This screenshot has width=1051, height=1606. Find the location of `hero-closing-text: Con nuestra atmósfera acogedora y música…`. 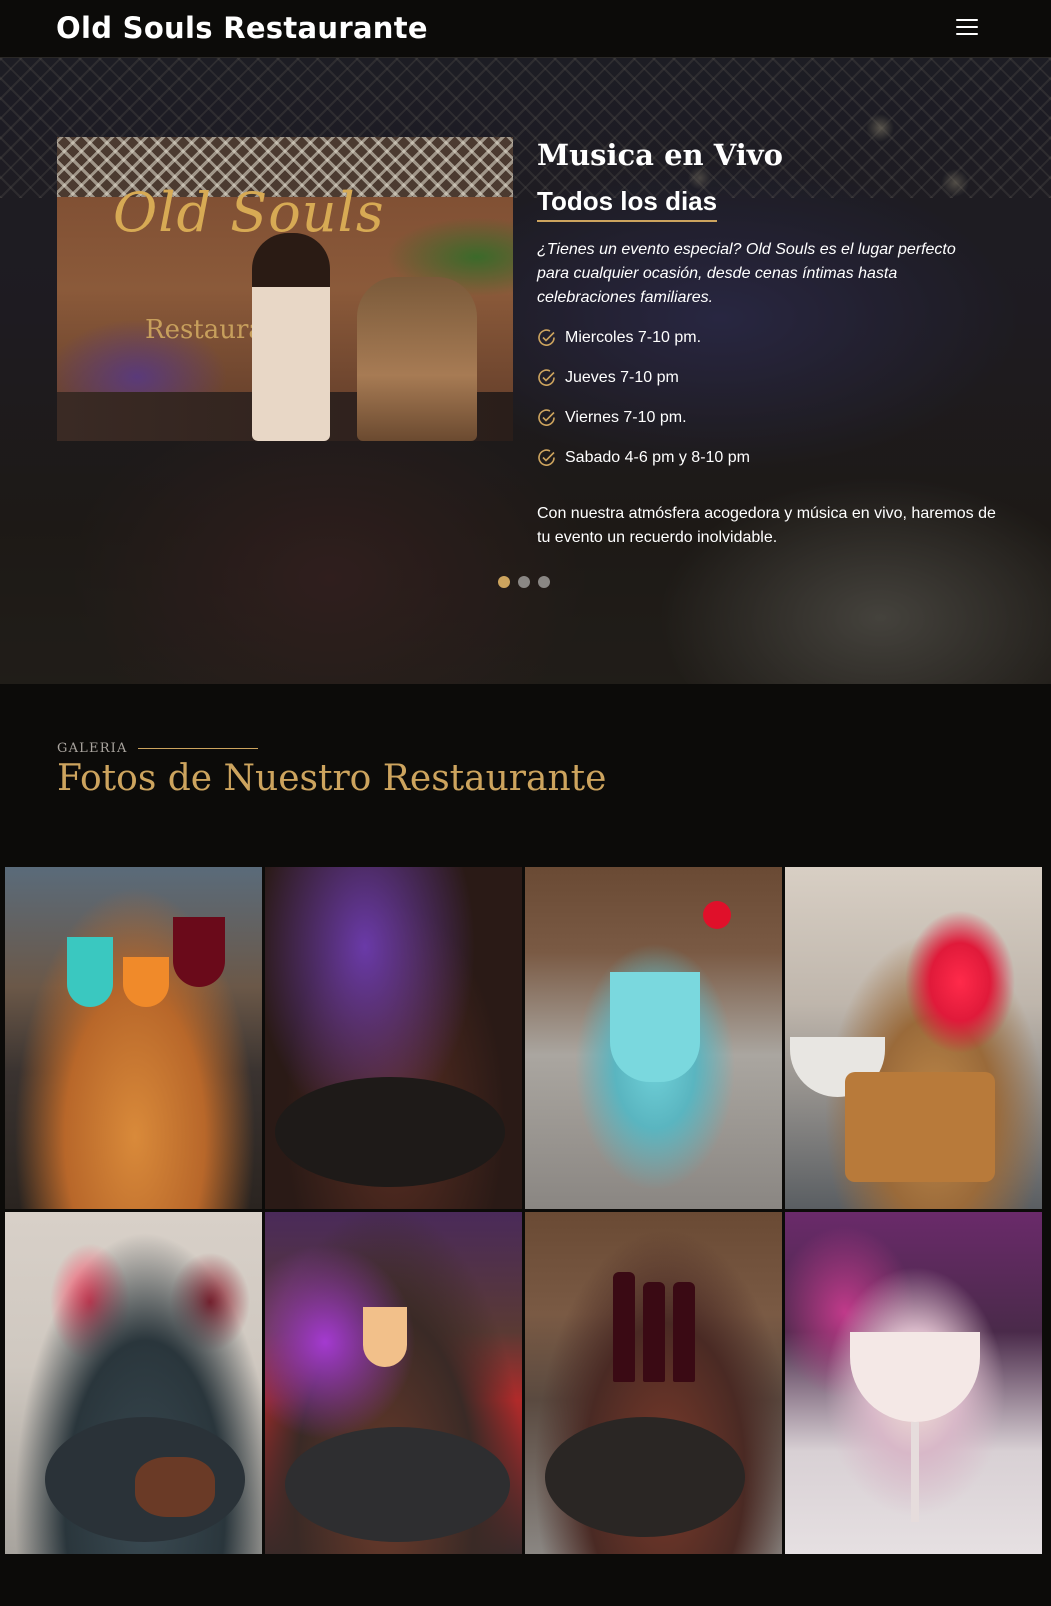

hero-closing-text: Con nuestra atmósfera acogedora y música… is located at coordinates (766, 525).